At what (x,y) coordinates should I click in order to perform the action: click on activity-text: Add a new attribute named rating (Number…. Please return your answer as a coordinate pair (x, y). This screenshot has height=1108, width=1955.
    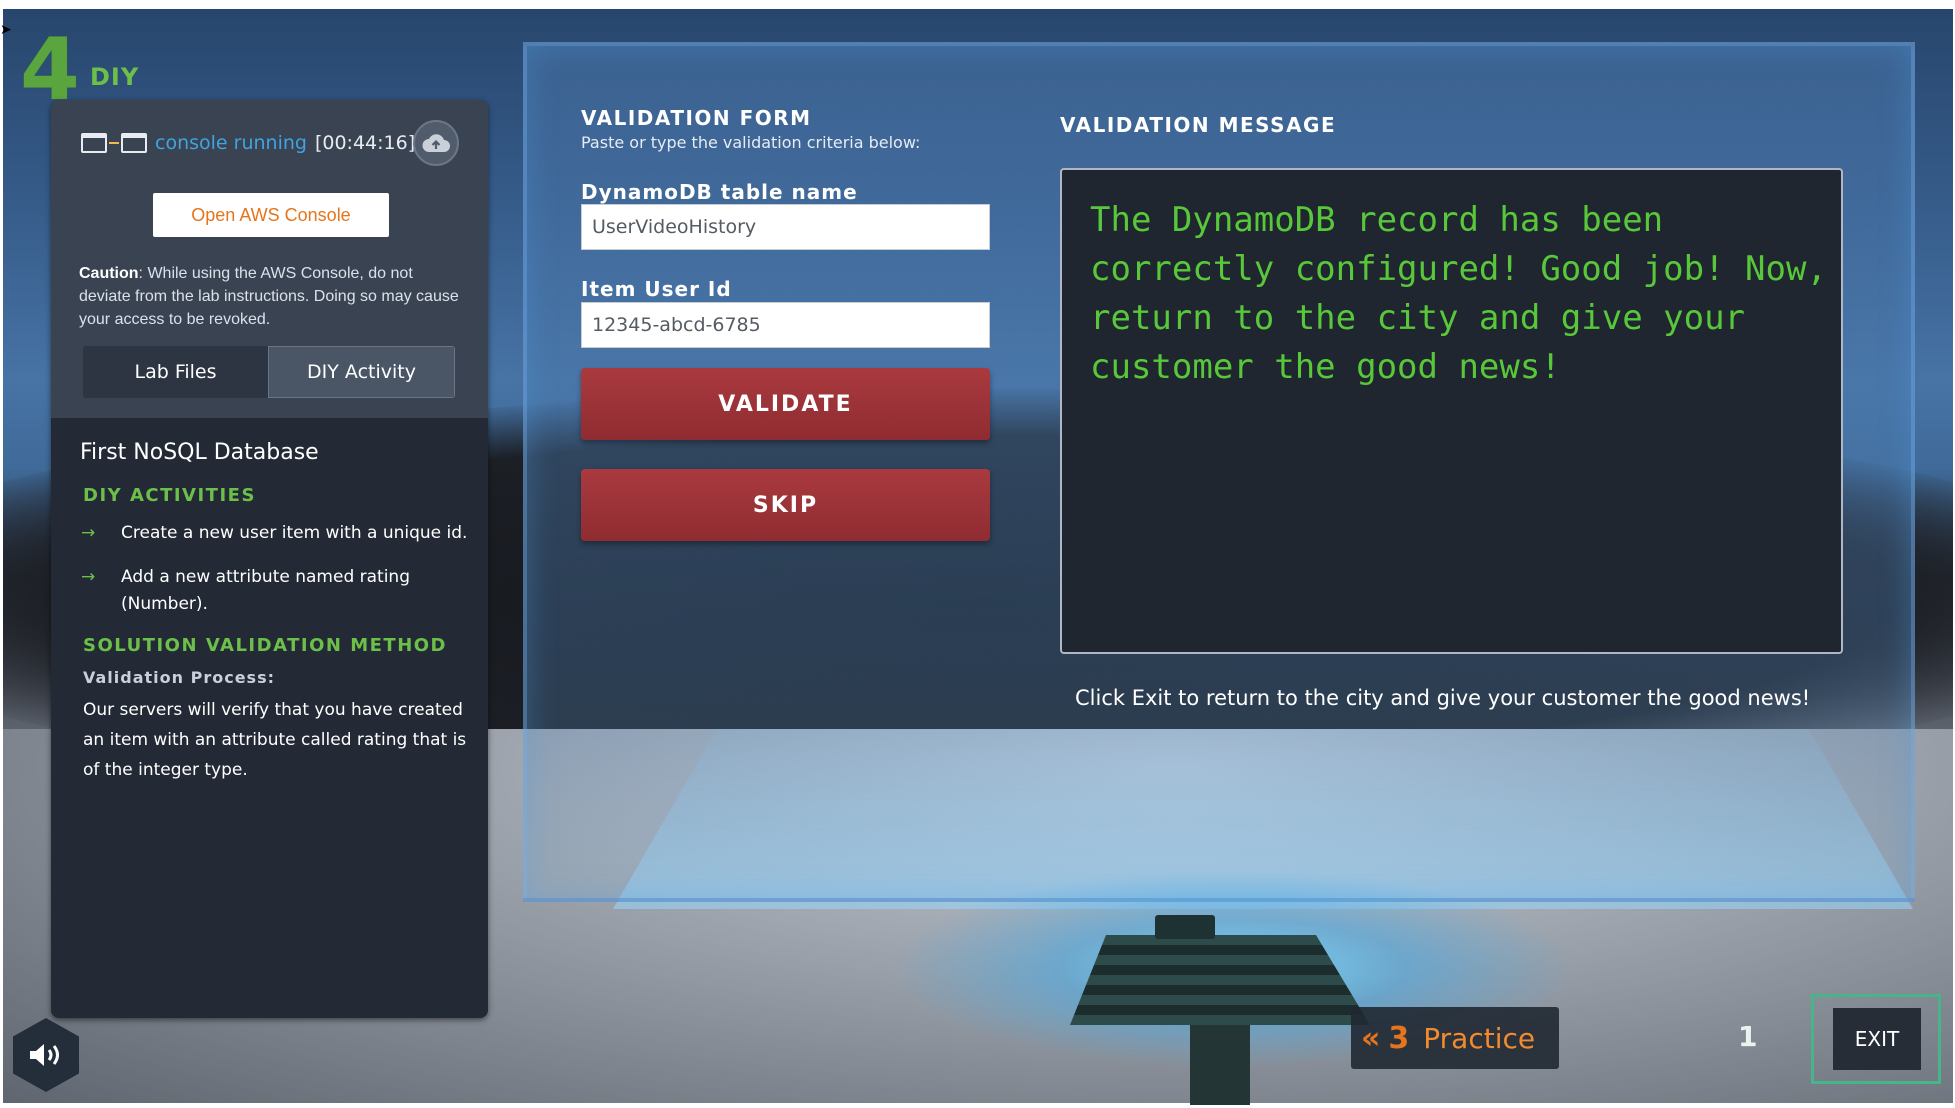
    Looking at the image, I should click on (265, 590).